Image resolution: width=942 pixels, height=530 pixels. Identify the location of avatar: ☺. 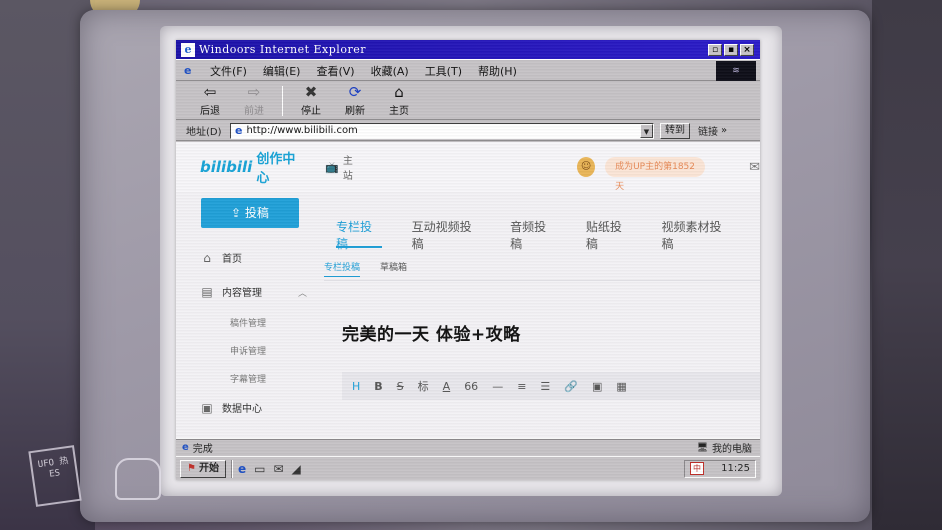
(586, 167).